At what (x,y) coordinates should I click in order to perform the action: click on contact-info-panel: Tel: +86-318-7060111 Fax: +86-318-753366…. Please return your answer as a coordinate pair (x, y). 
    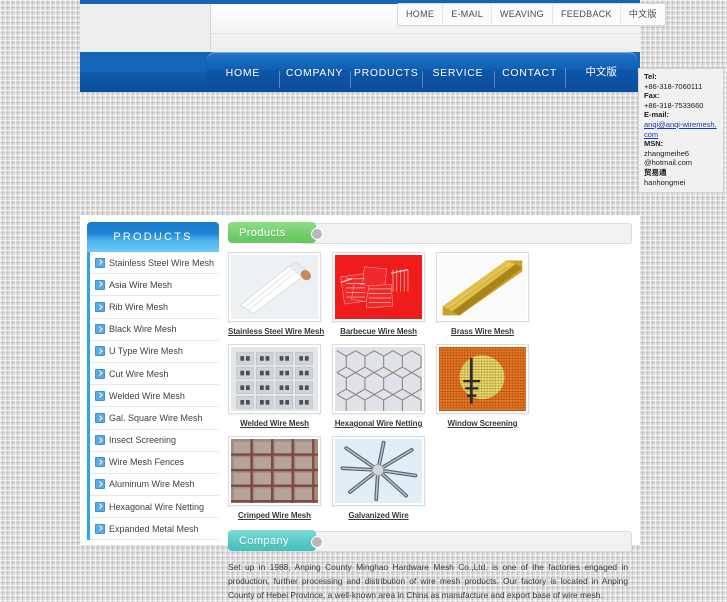
    Looking at the image, I should click on (681, 131).